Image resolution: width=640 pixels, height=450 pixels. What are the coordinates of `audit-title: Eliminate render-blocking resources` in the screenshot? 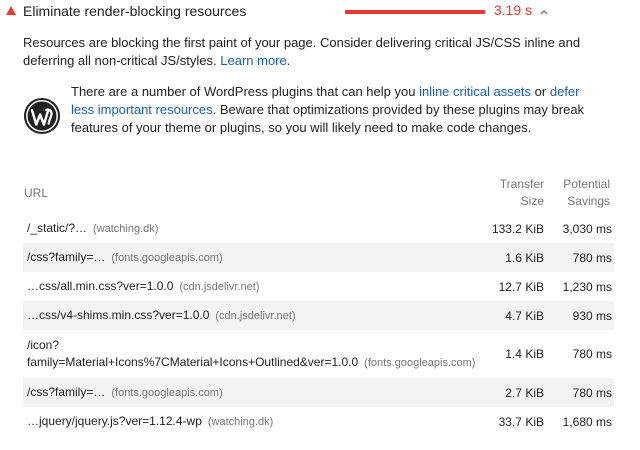 It's located at (135, 11).